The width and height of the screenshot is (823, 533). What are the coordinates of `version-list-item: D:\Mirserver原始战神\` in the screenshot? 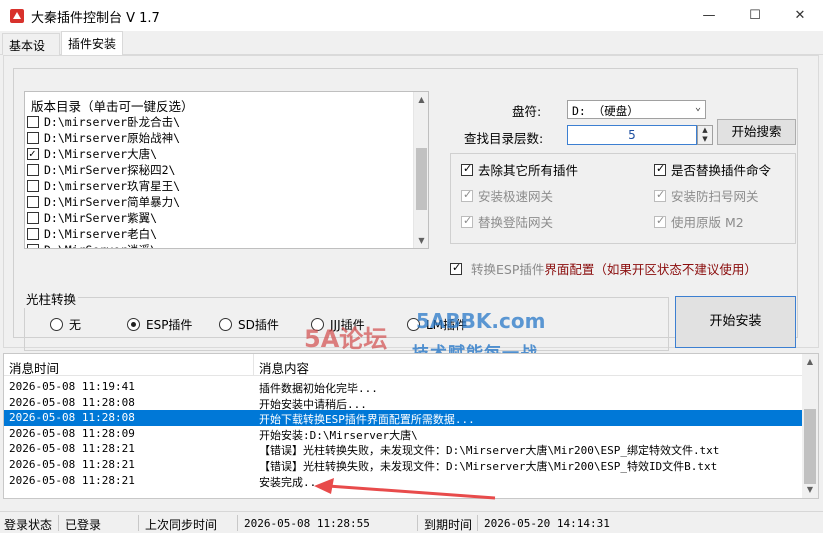 It's located at (218, 138).